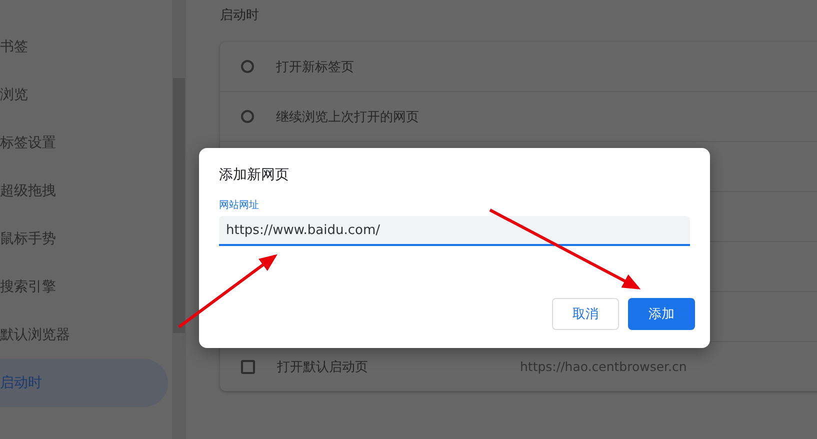 This screenshot has height=439, width=817. I want to click on scrollbar, so click(179, 219).